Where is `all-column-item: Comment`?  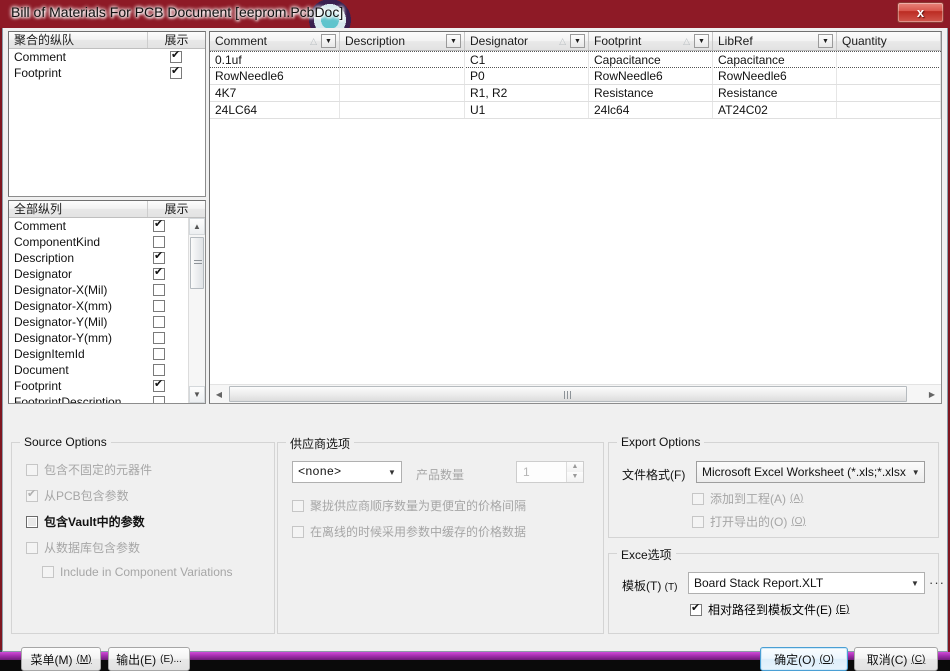
all-column-item: Comment is located at coordinates (98, 226).